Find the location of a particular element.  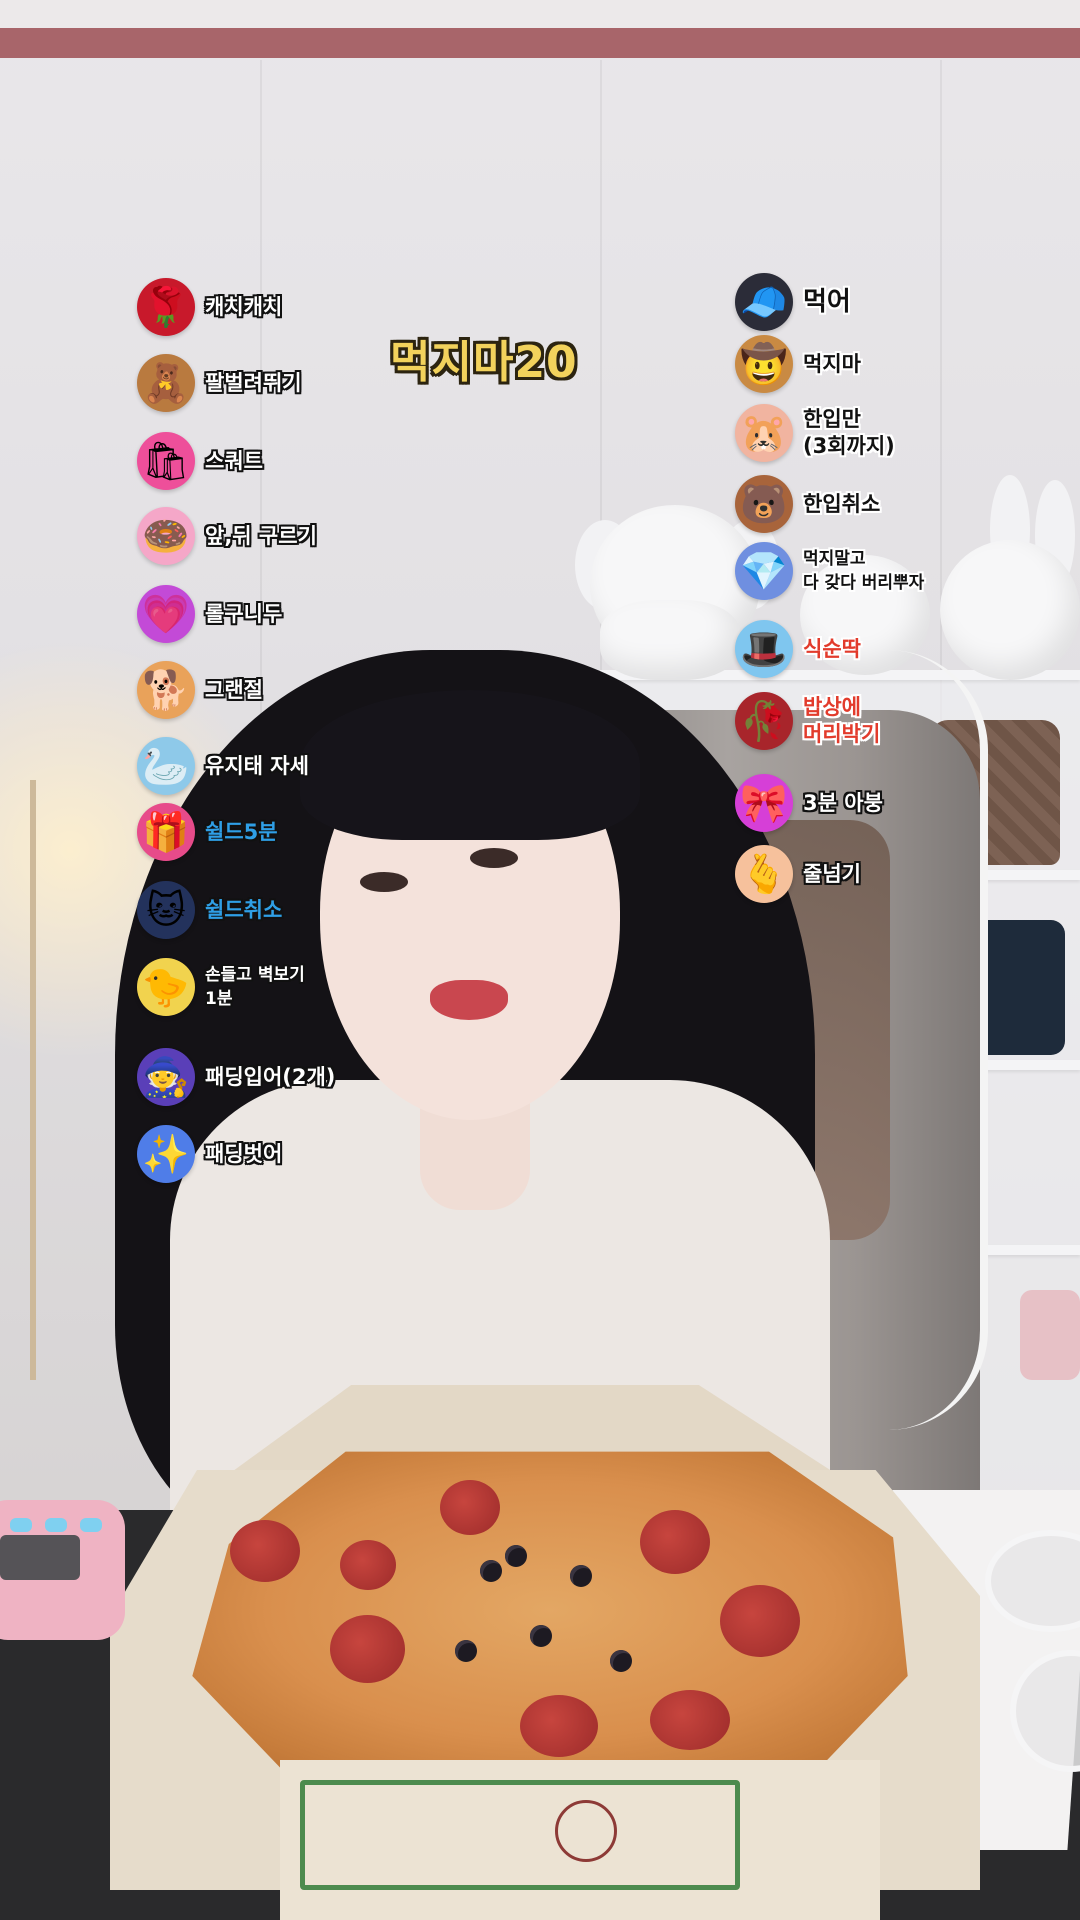

donation-label: 3분 아붕 is located at coordinates (843, 802).